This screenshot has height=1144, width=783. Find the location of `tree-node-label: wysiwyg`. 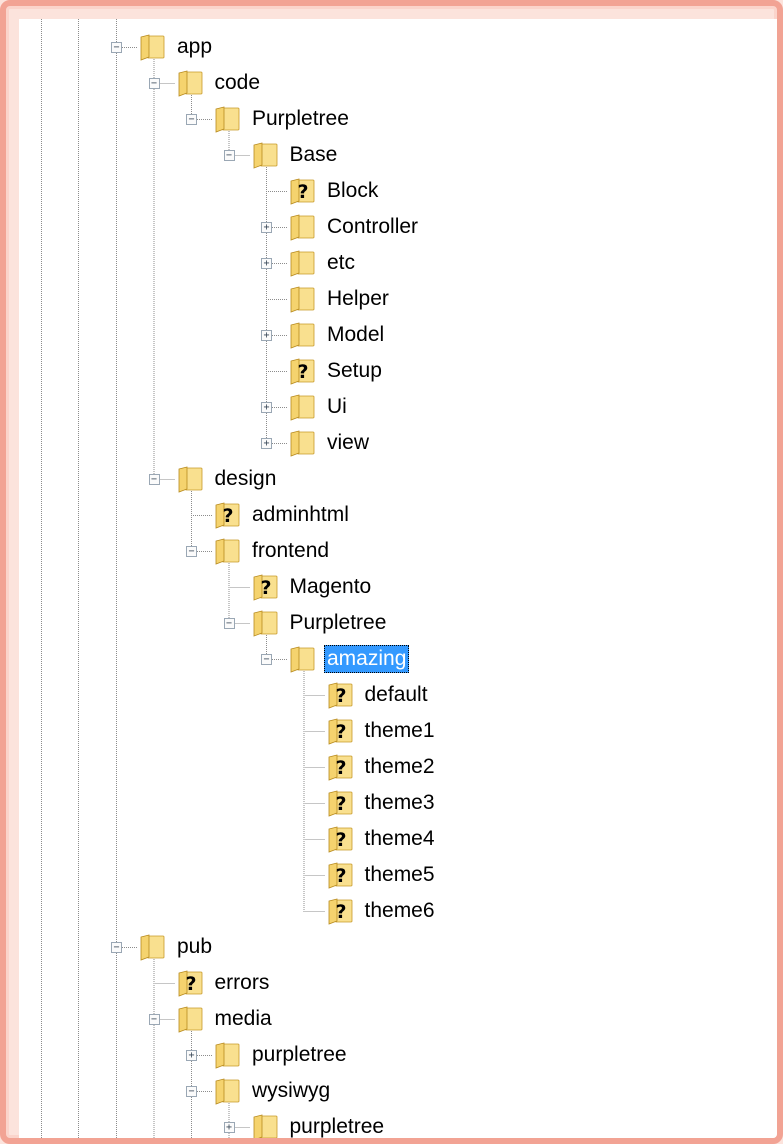

tree-node-label: wysiwyg is located at coordinates (291, 1091).